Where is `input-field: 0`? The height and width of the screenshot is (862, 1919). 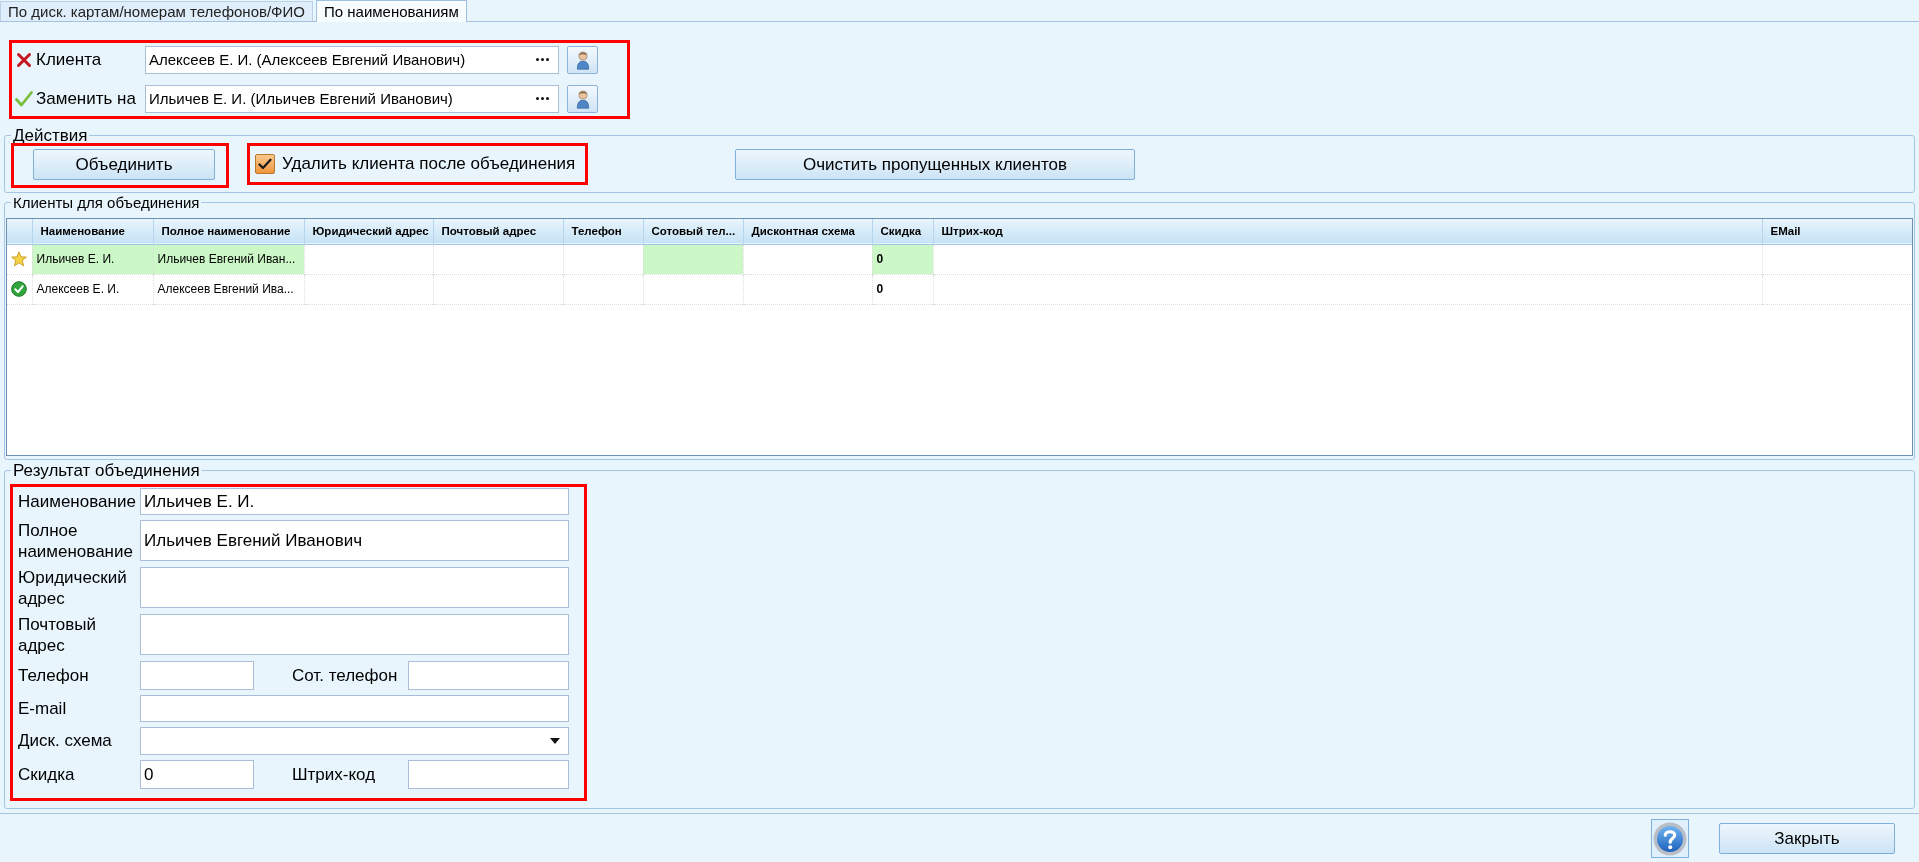 input-field: 0 is located at coordinates (197, 774).